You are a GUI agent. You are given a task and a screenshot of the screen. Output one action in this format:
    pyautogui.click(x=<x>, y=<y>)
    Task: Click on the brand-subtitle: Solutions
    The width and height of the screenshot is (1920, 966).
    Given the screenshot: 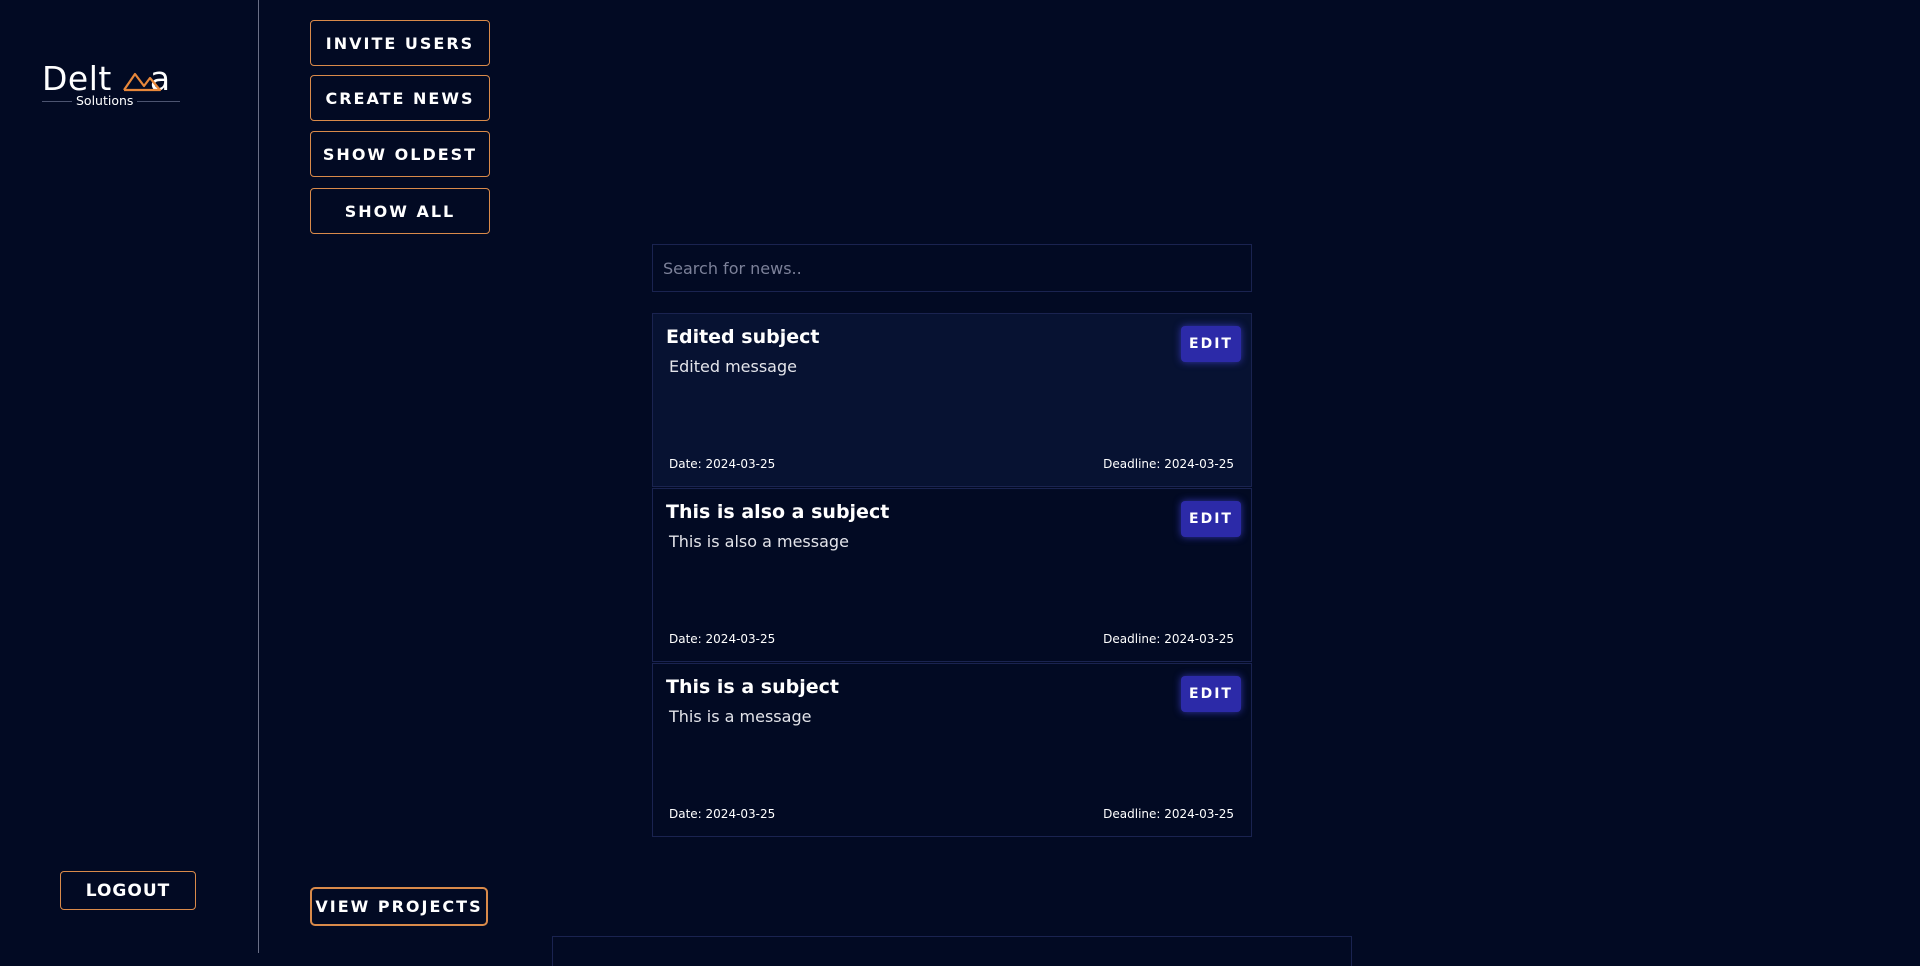 What is the action you would take?
    pyautogui.click(x=105, y=101)
    